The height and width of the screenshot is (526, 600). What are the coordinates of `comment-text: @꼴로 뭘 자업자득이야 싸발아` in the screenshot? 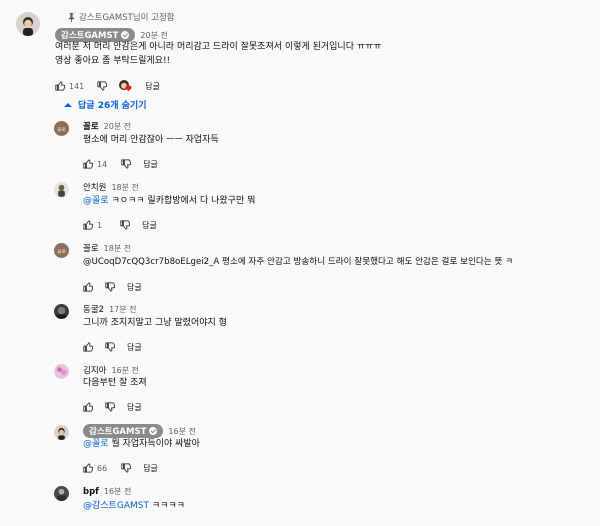 It's located at (141, 444).